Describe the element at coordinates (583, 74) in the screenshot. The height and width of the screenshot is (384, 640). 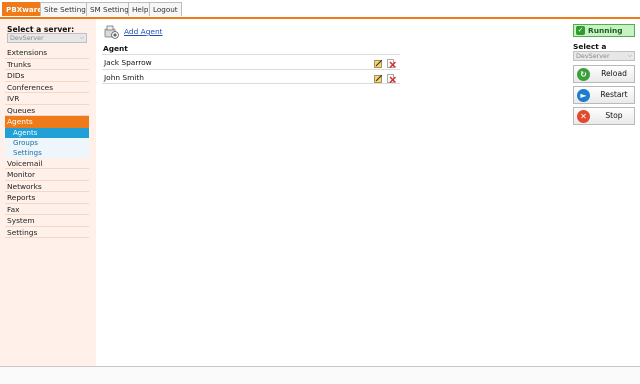
I see `reload-icon: ↻` at that location.